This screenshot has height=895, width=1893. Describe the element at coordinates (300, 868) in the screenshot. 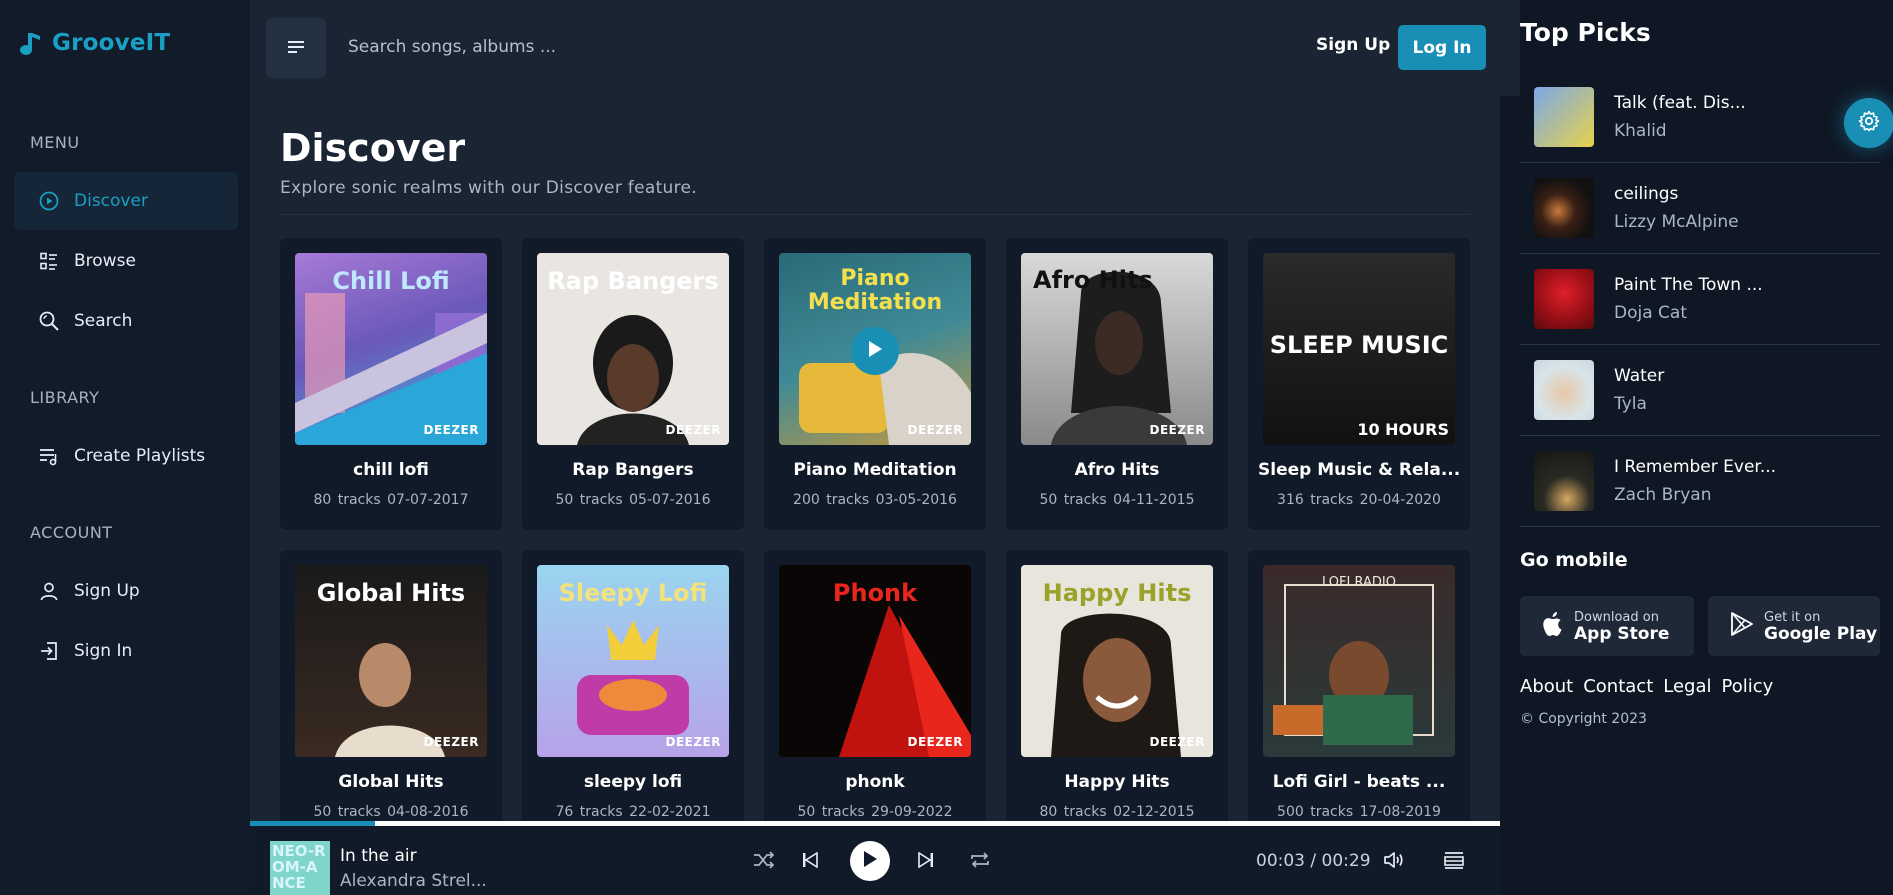

I see `now-playing-thumbnail: NEO-ROM-ANCE` at that location.